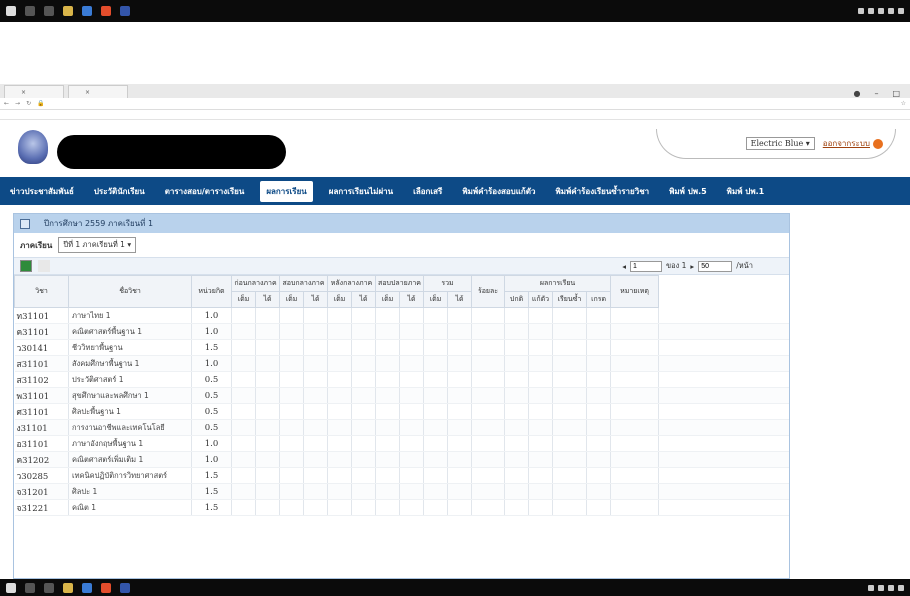 The height and width of the screenshot is (596, 910). I want to click on column-header: หน่วยกิต, so click(211, 291).